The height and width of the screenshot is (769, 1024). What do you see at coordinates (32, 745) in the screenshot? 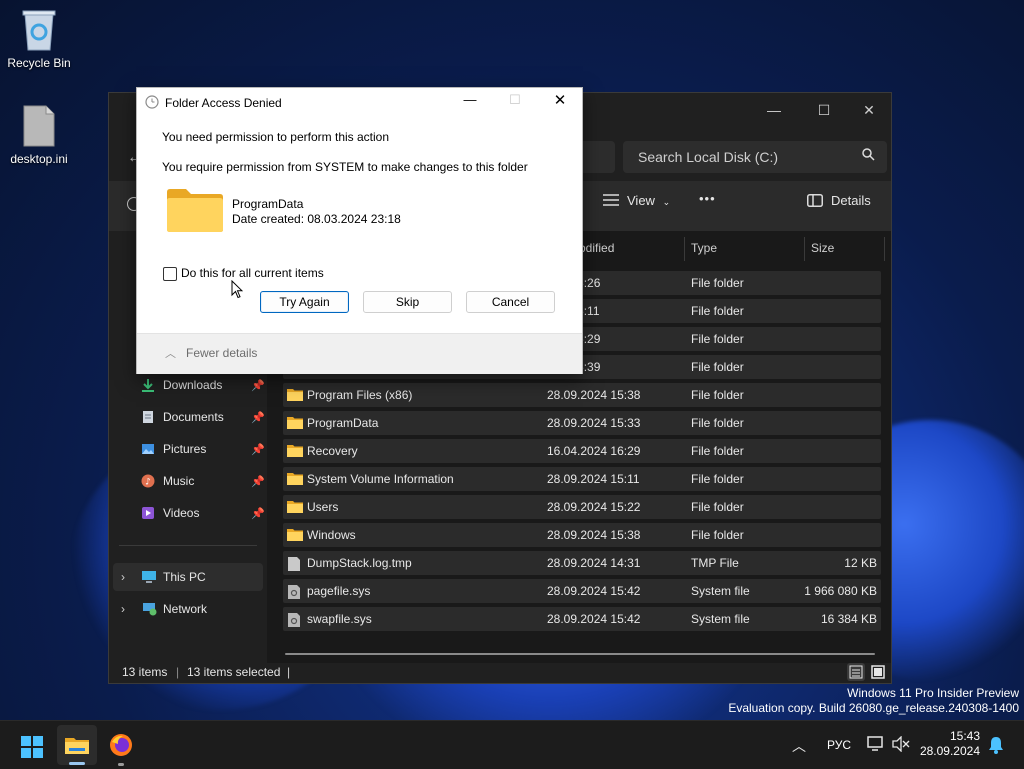
I see `start-button` at bounding box center [32, 745].